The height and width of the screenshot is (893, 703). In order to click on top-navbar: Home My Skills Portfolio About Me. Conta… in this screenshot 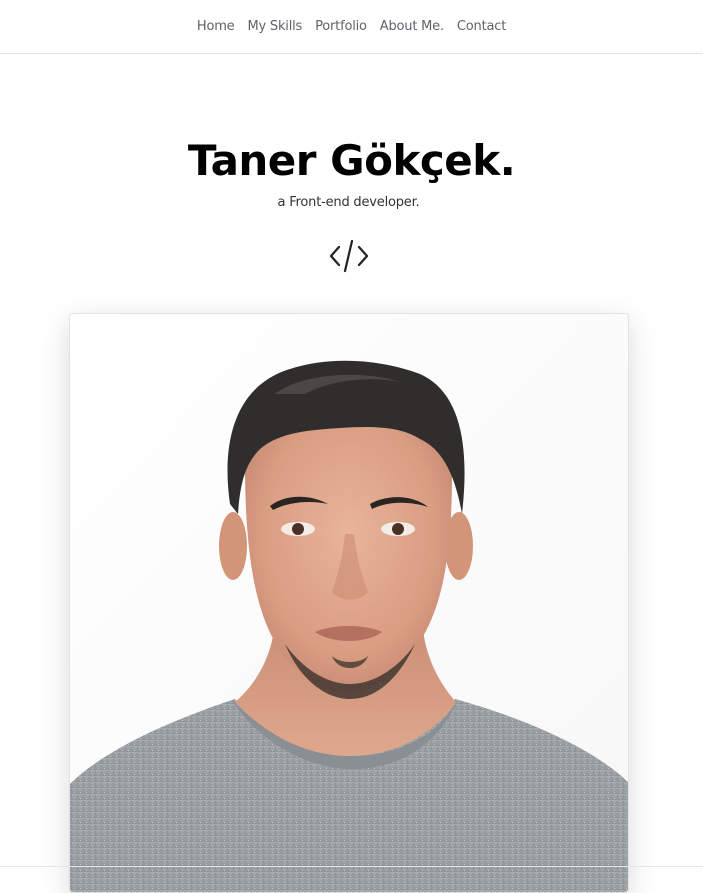, I will do `click(351, 27)`.